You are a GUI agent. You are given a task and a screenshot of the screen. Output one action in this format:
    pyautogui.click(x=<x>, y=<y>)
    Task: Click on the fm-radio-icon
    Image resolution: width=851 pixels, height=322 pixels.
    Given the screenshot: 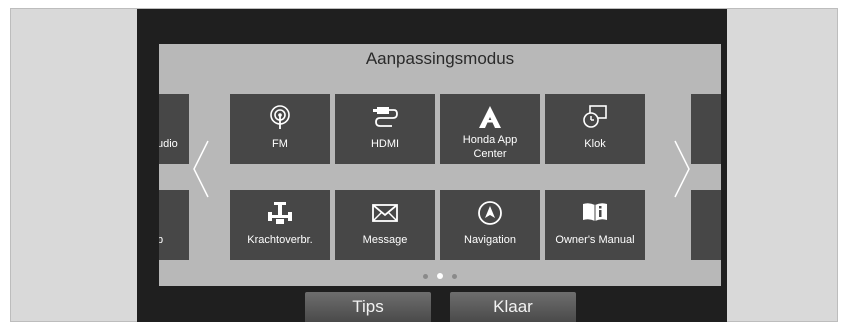 What is the action you would take?
    pyautogui.click(x=280, y=117)
    